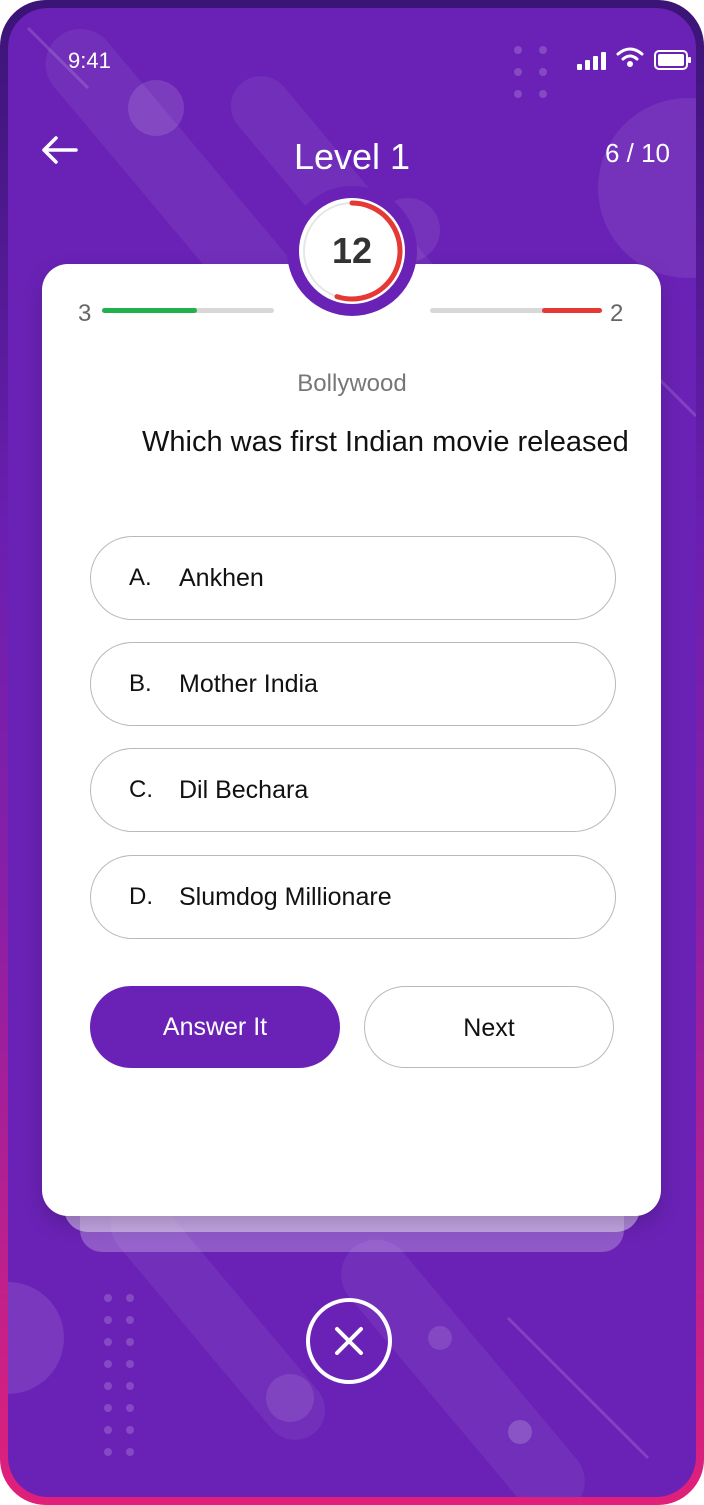 The width and height of the screenshot is (704, 1505). I want to click on correct-progress-fill, so click(149, 310).